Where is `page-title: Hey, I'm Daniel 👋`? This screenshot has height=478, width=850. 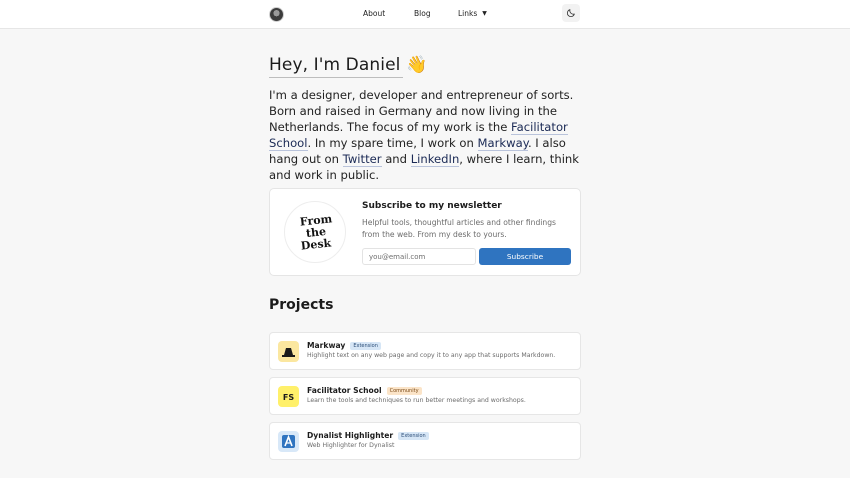
page-title: Hey, I'm Daniel 👋 is located at coordinates (348, 66).